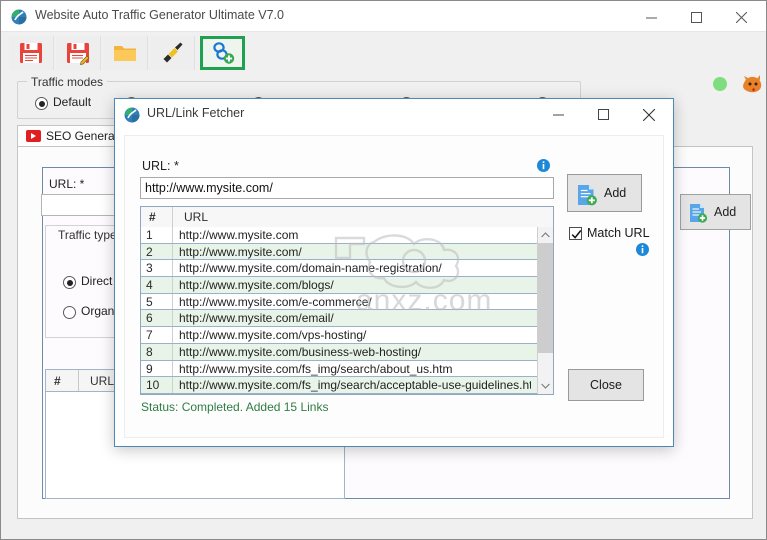  I want to click on grid-row: 5 http://www.mysite.com/e-commerce/, so click(339, 302).